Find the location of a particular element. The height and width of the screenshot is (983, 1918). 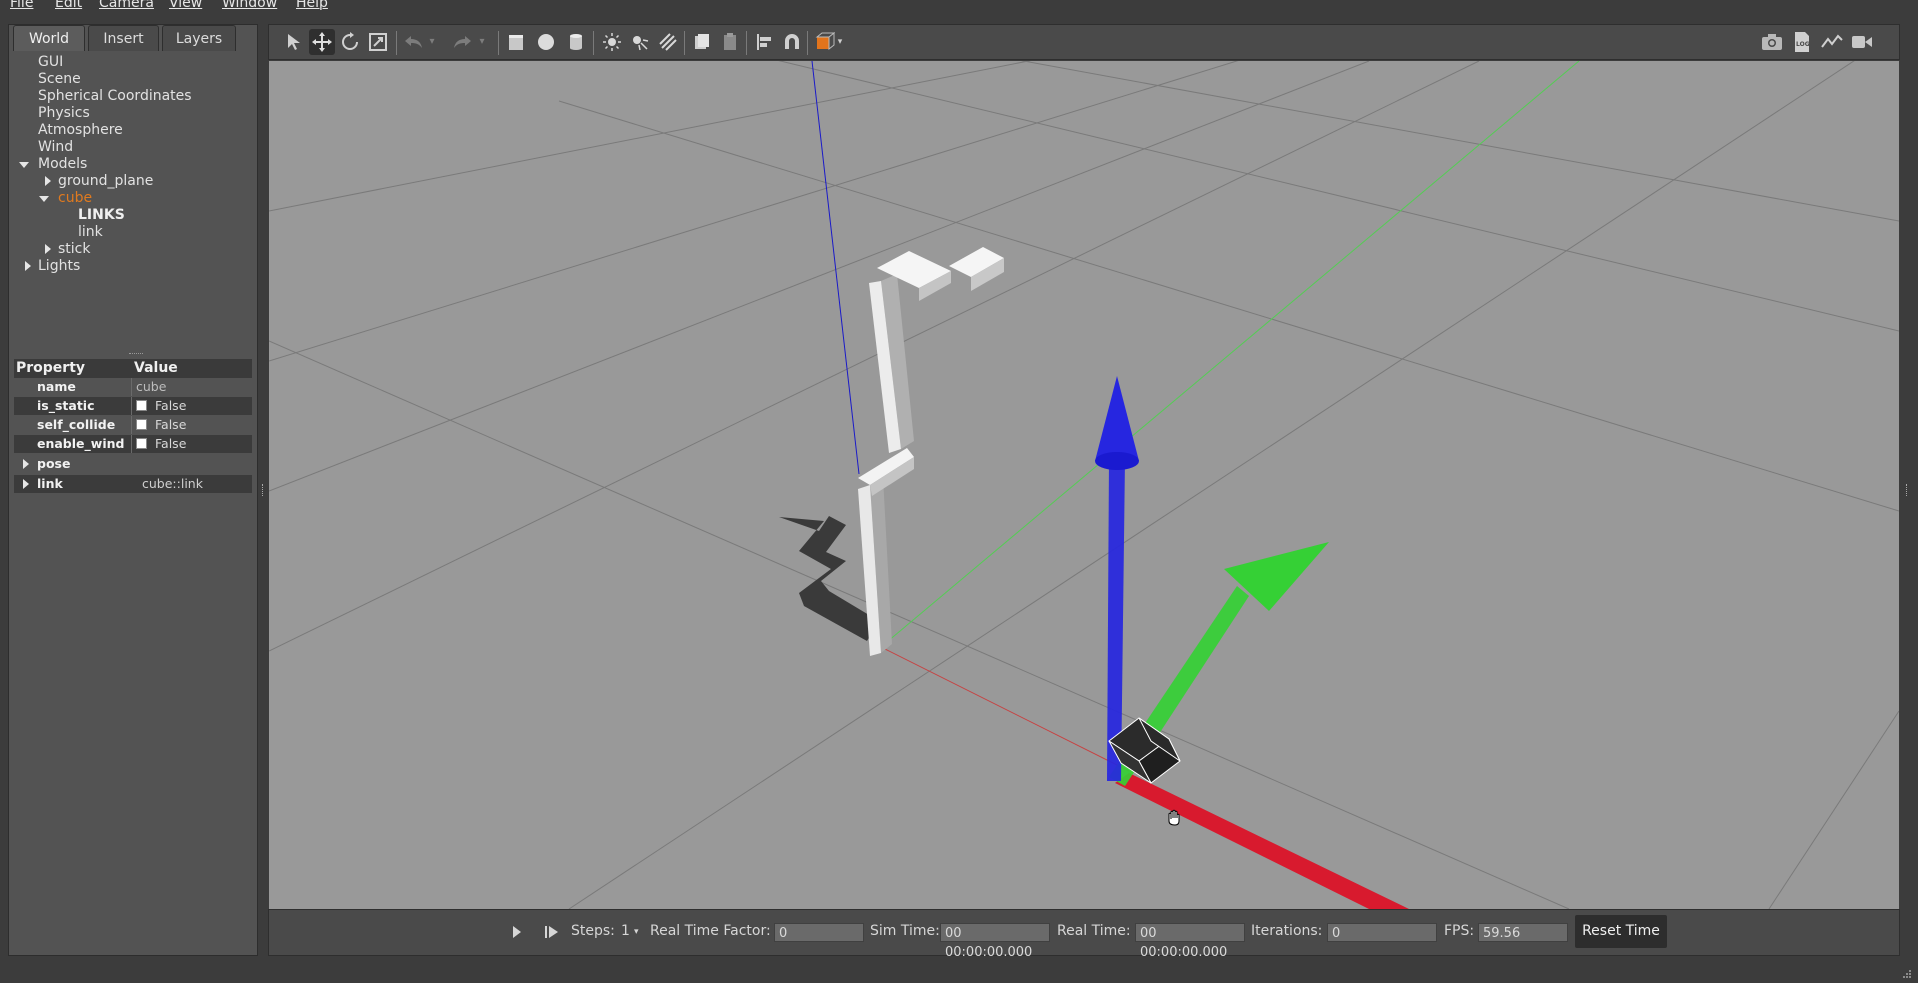

tree-item-gui: GUI is located at coordinates (50, 62).